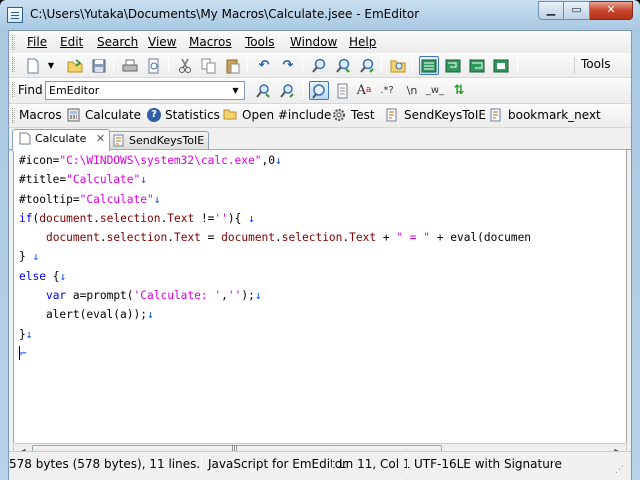 Image resolution: width=640 pixels, height=480 pixels. What do you see at coordinates (137, 218) in the screenshot?
I see `code-line: if(document.selection.Text !=''){ ↓` at bounding box center [137, 218].